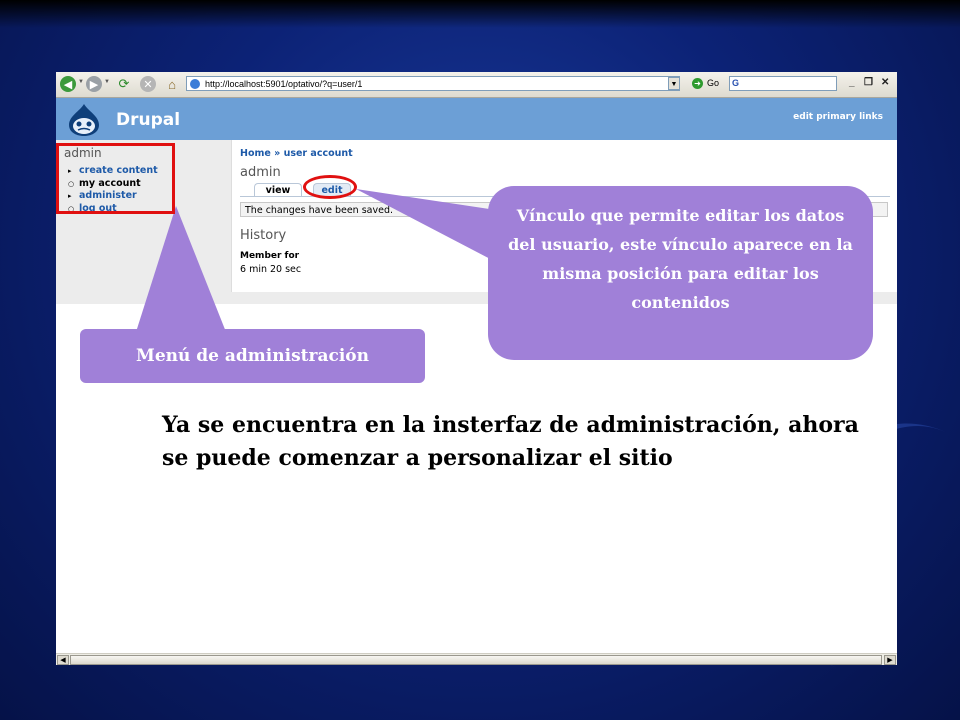 The image size is (960, 720). What do you see at coordinates (426, 225) in the screenshot?
I see `edit-callout-pointer` at bounding box center [426, 225].